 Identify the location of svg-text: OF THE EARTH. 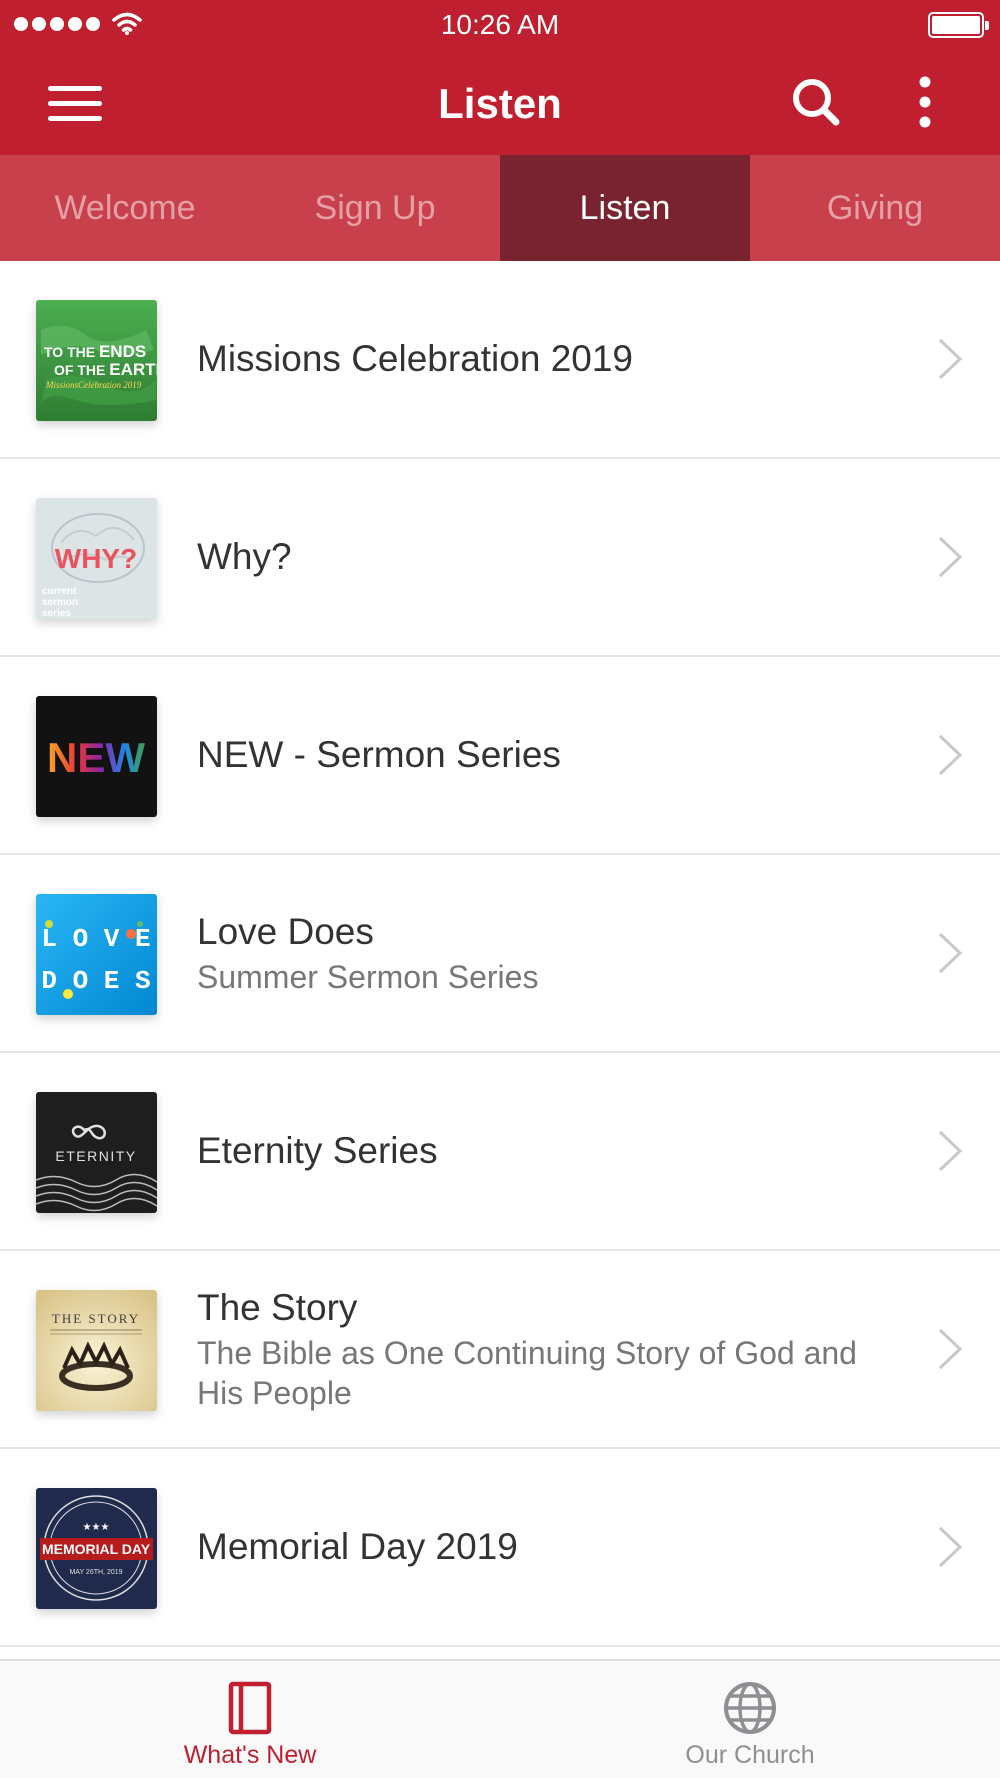
(105, 369).